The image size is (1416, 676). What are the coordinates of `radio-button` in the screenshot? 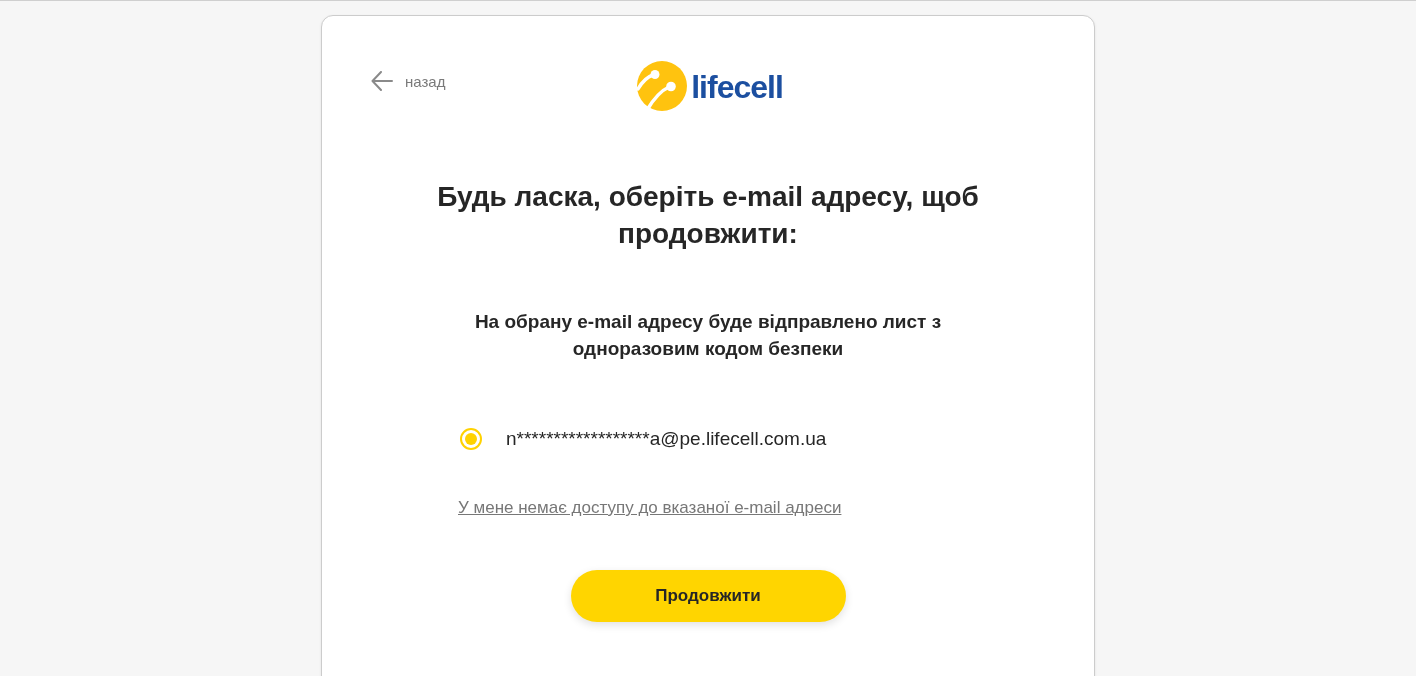 It's located at (471, 439).